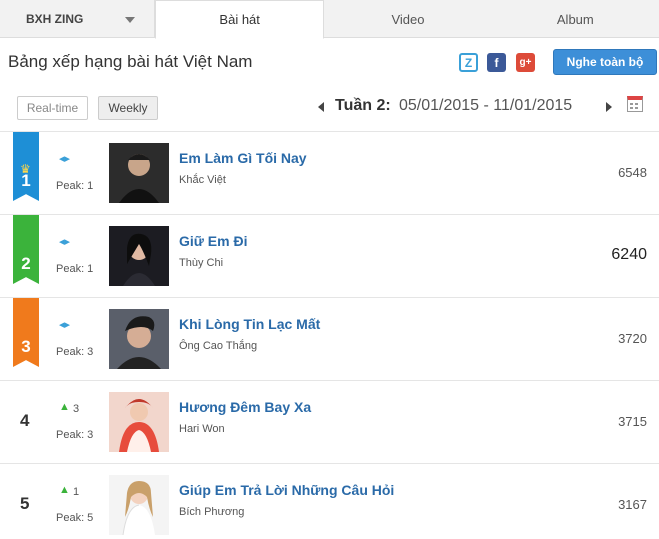 Image resolution: width=659 pixels, height=539 pixels. What do you see at coordinates (243, 158) in the screenshot?
I see `song-title-link: Em Làm Gì Tối Nay` at bounding box center [243, 158].